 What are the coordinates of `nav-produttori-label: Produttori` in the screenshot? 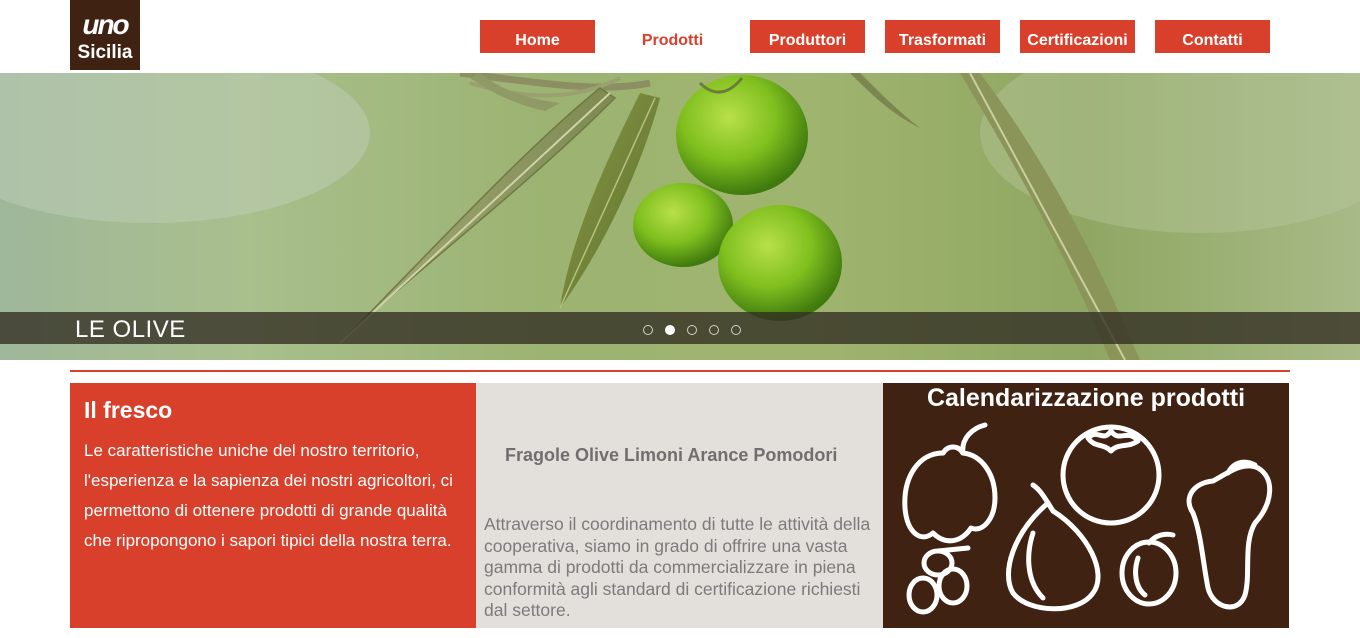 It's located at (807, 40).